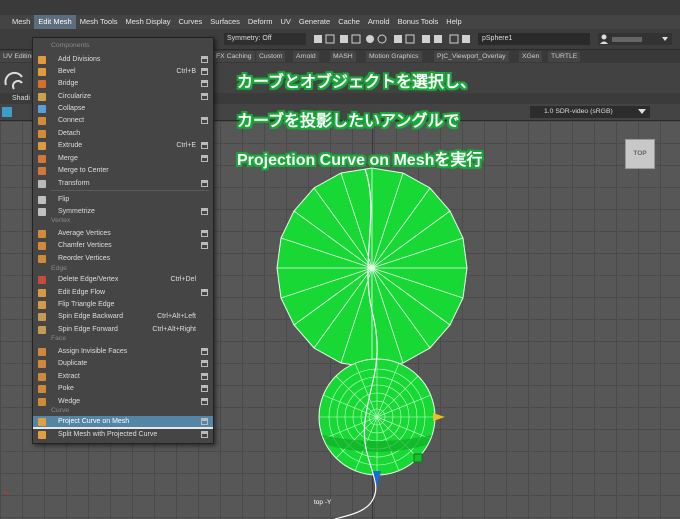  Describe the element at coordinates (379, 22) in the screenshot. I see `menu-arnold: Arnold` at that location.